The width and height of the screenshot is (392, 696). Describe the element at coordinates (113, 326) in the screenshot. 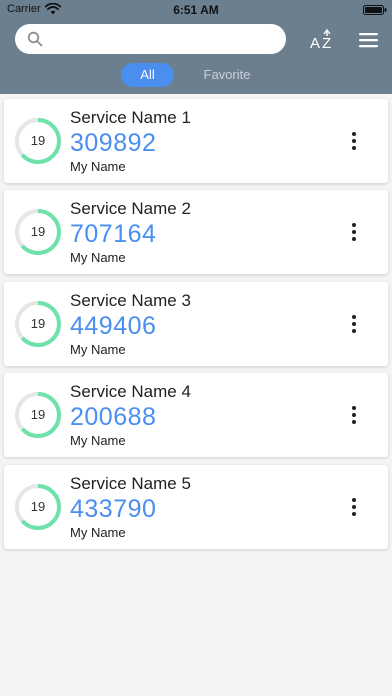

I see `otp-code: 449406` at that location.